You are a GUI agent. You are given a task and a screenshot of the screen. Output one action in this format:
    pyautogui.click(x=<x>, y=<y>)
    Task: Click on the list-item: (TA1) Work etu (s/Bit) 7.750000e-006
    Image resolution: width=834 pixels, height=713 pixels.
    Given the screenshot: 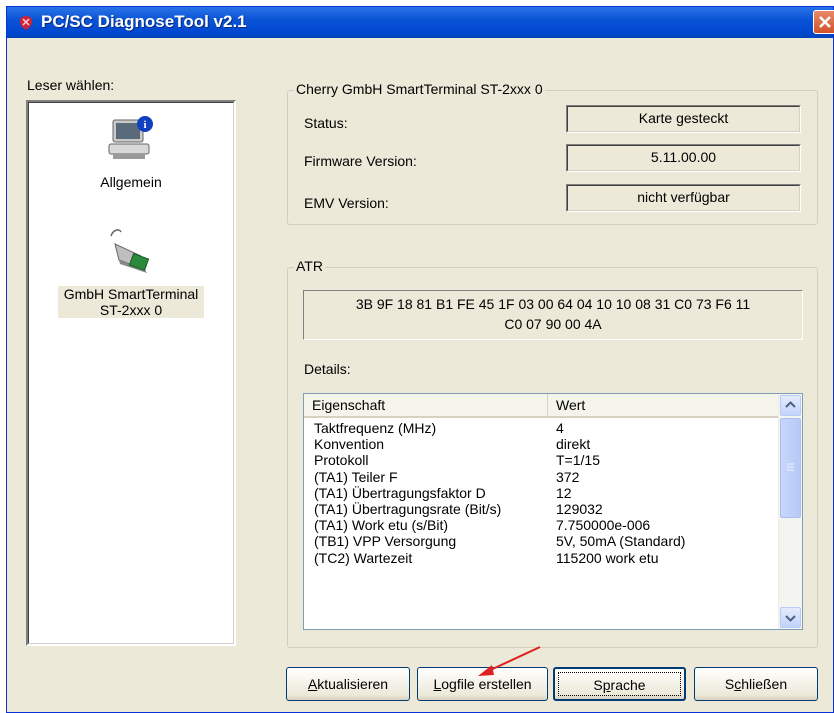 What is the action you would take?
    pyautogui.click(x=542, y=525)
    